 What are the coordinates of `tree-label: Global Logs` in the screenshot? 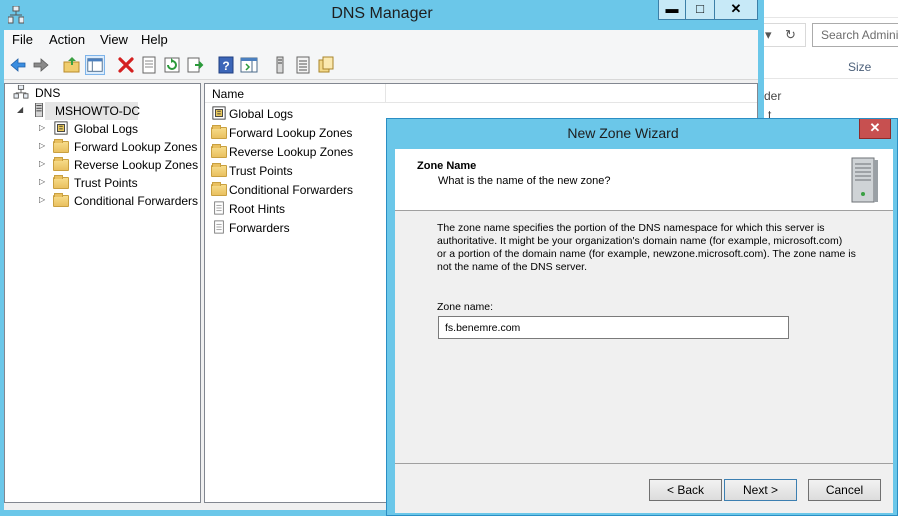 It's located at (106, 129).